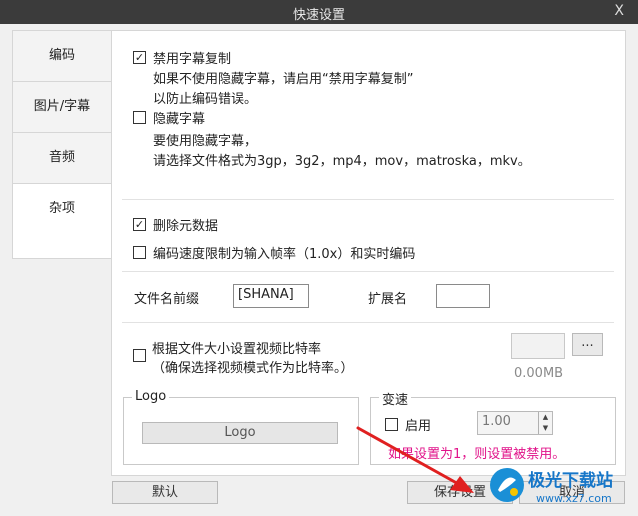  I want to click on tab-audio: 音频, so click(62, 157).